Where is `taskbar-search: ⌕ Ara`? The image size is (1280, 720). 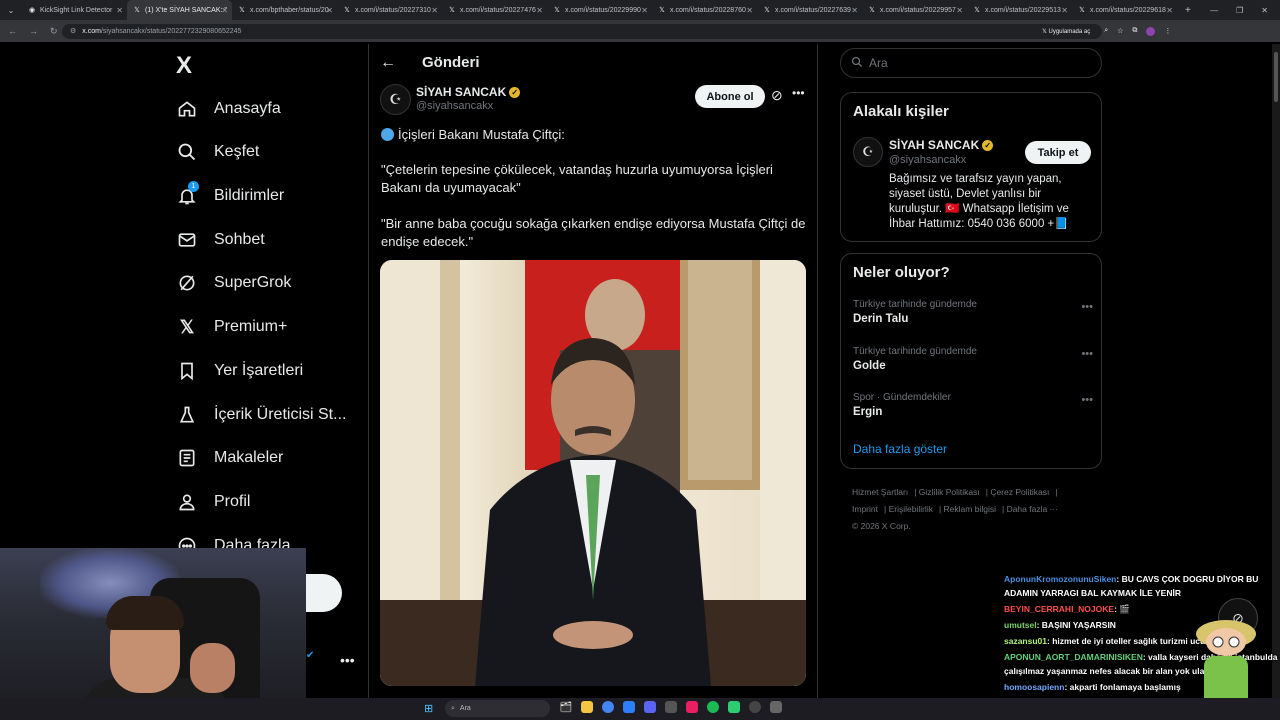 taskbar-search: ⌕ Ara is located at coordinates (497, 708).